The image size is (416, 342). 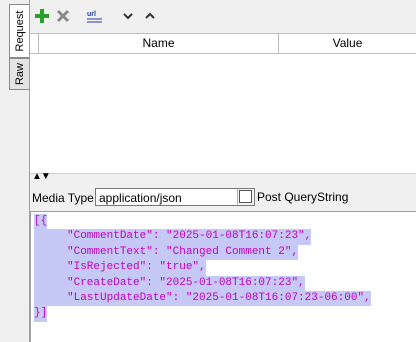 I want to click on row-header-spacer, so click(x=34, y=43).